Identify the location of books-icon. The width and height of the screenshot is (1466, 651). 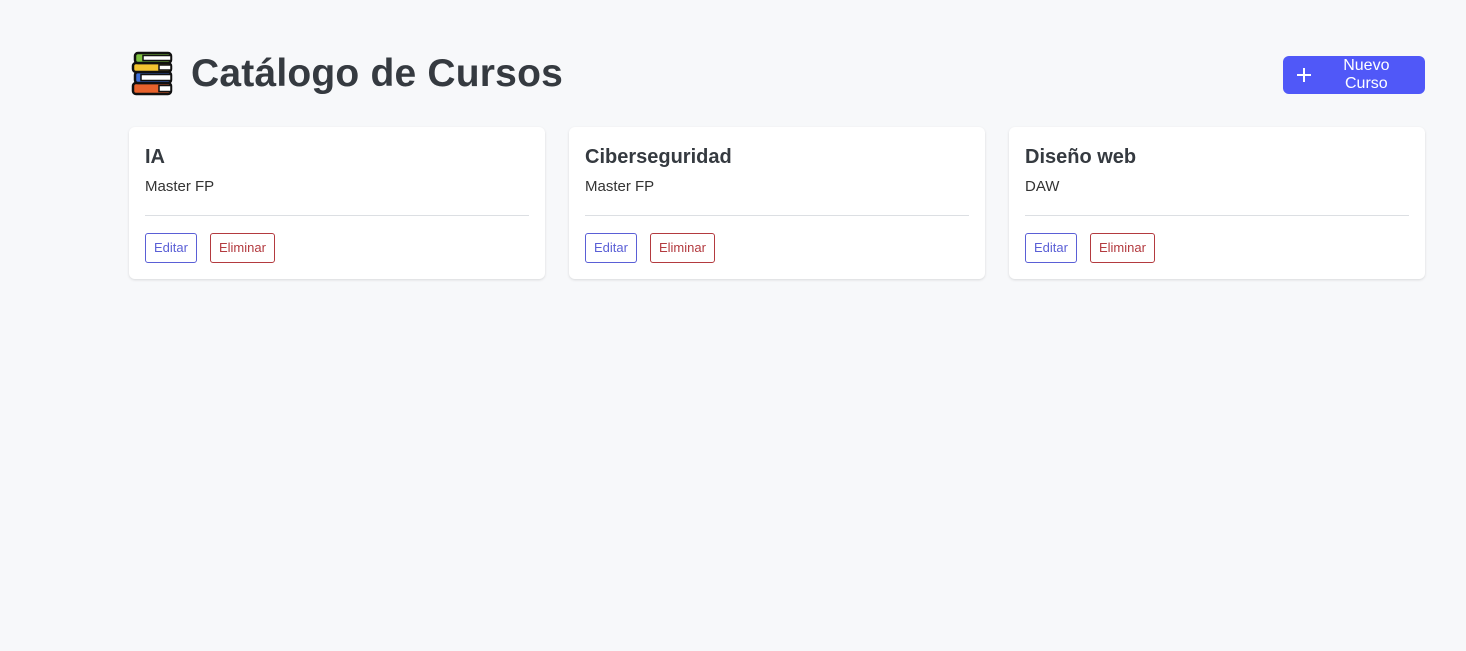
(152, 73).